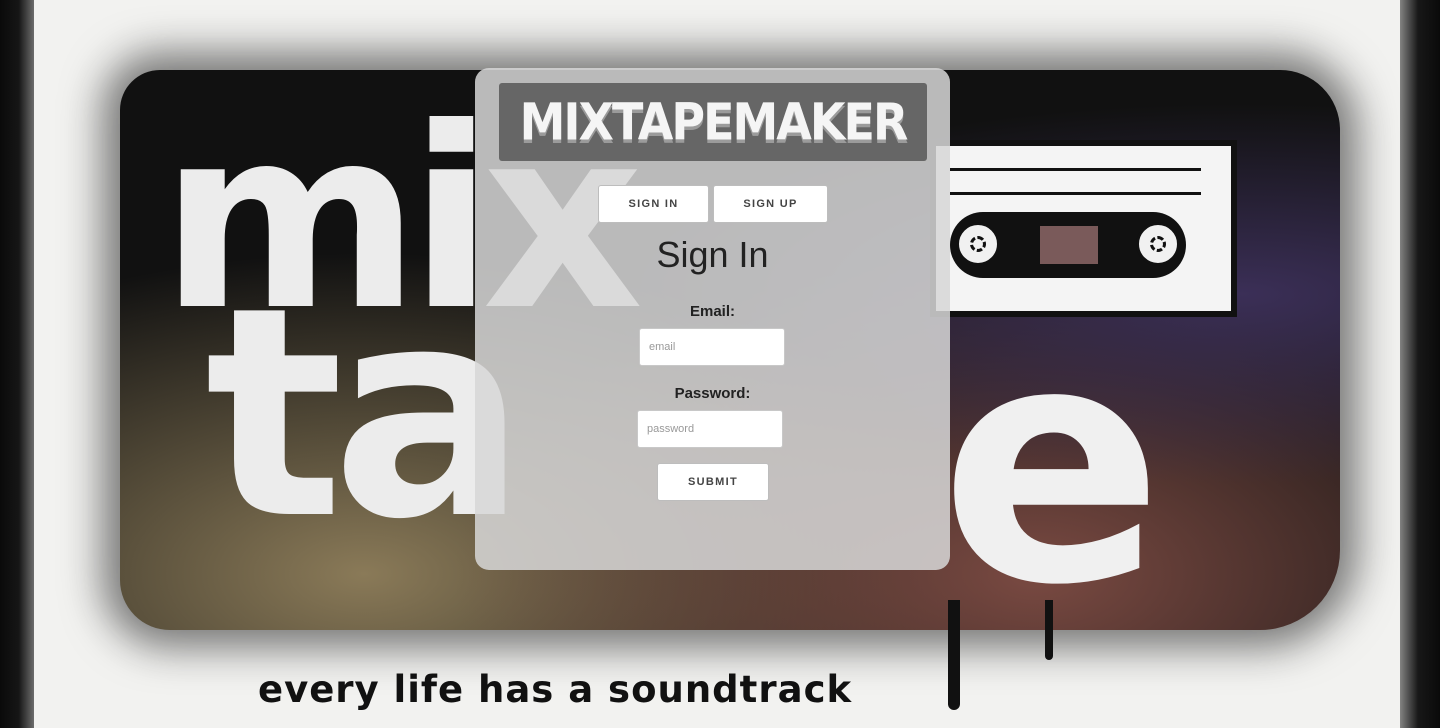 This screenshot has height=728, width=1440. What do you see at coordinates (712, 347) in the screenshot?
I see `email-field` at bounding box center [712, 347].